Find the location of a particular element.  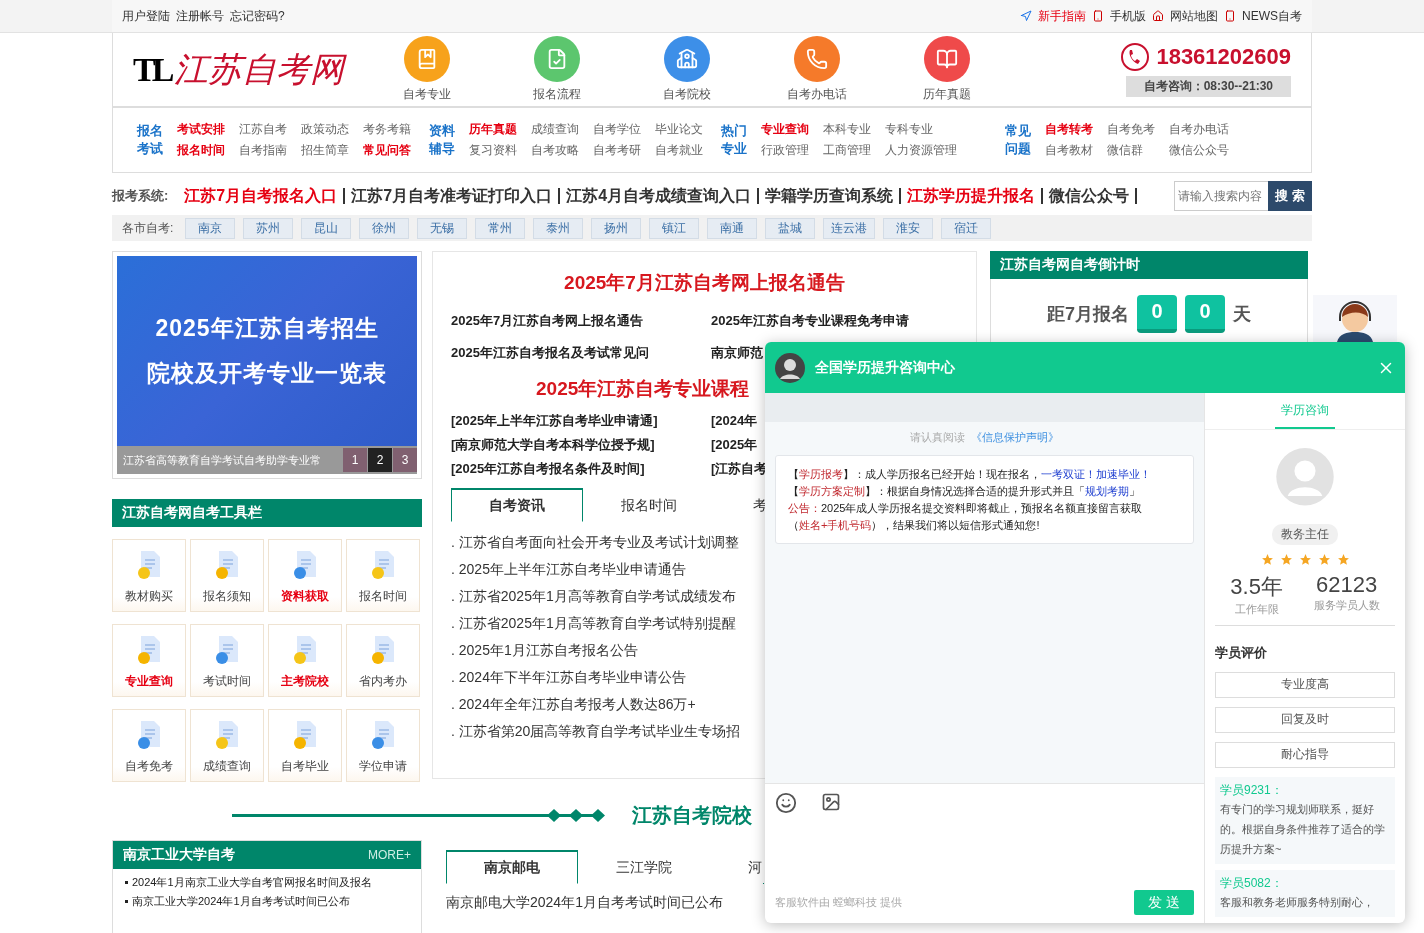

nav-icon-link: 报名流程 is located at coordinates (557, 69).